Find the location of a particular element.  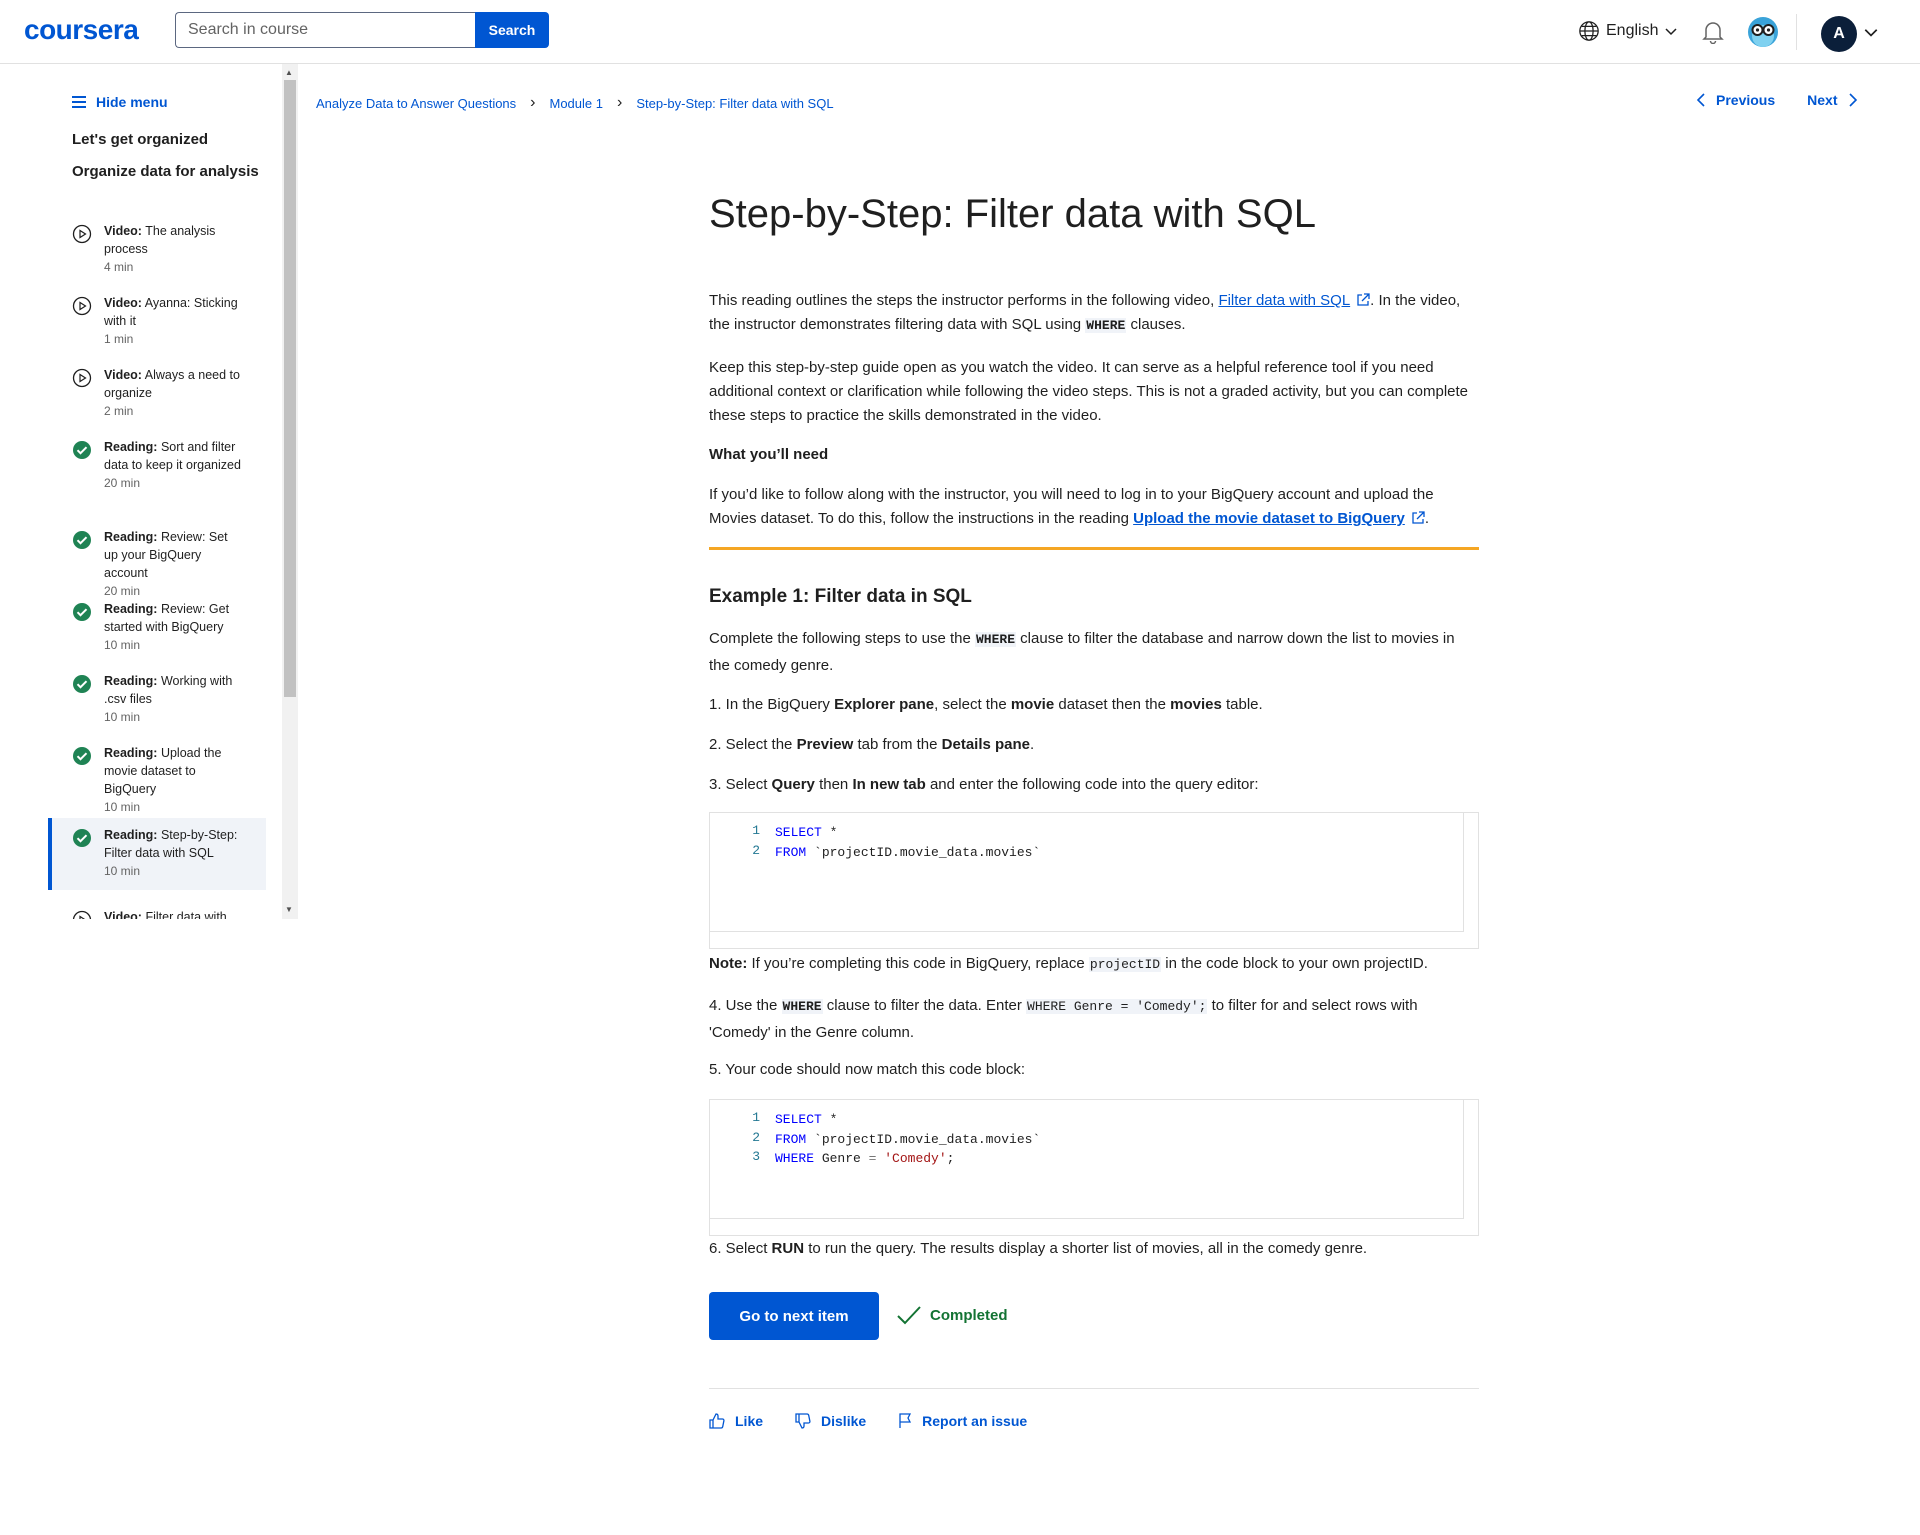

previous-label: Previous is located at coordinates (1746, 100).